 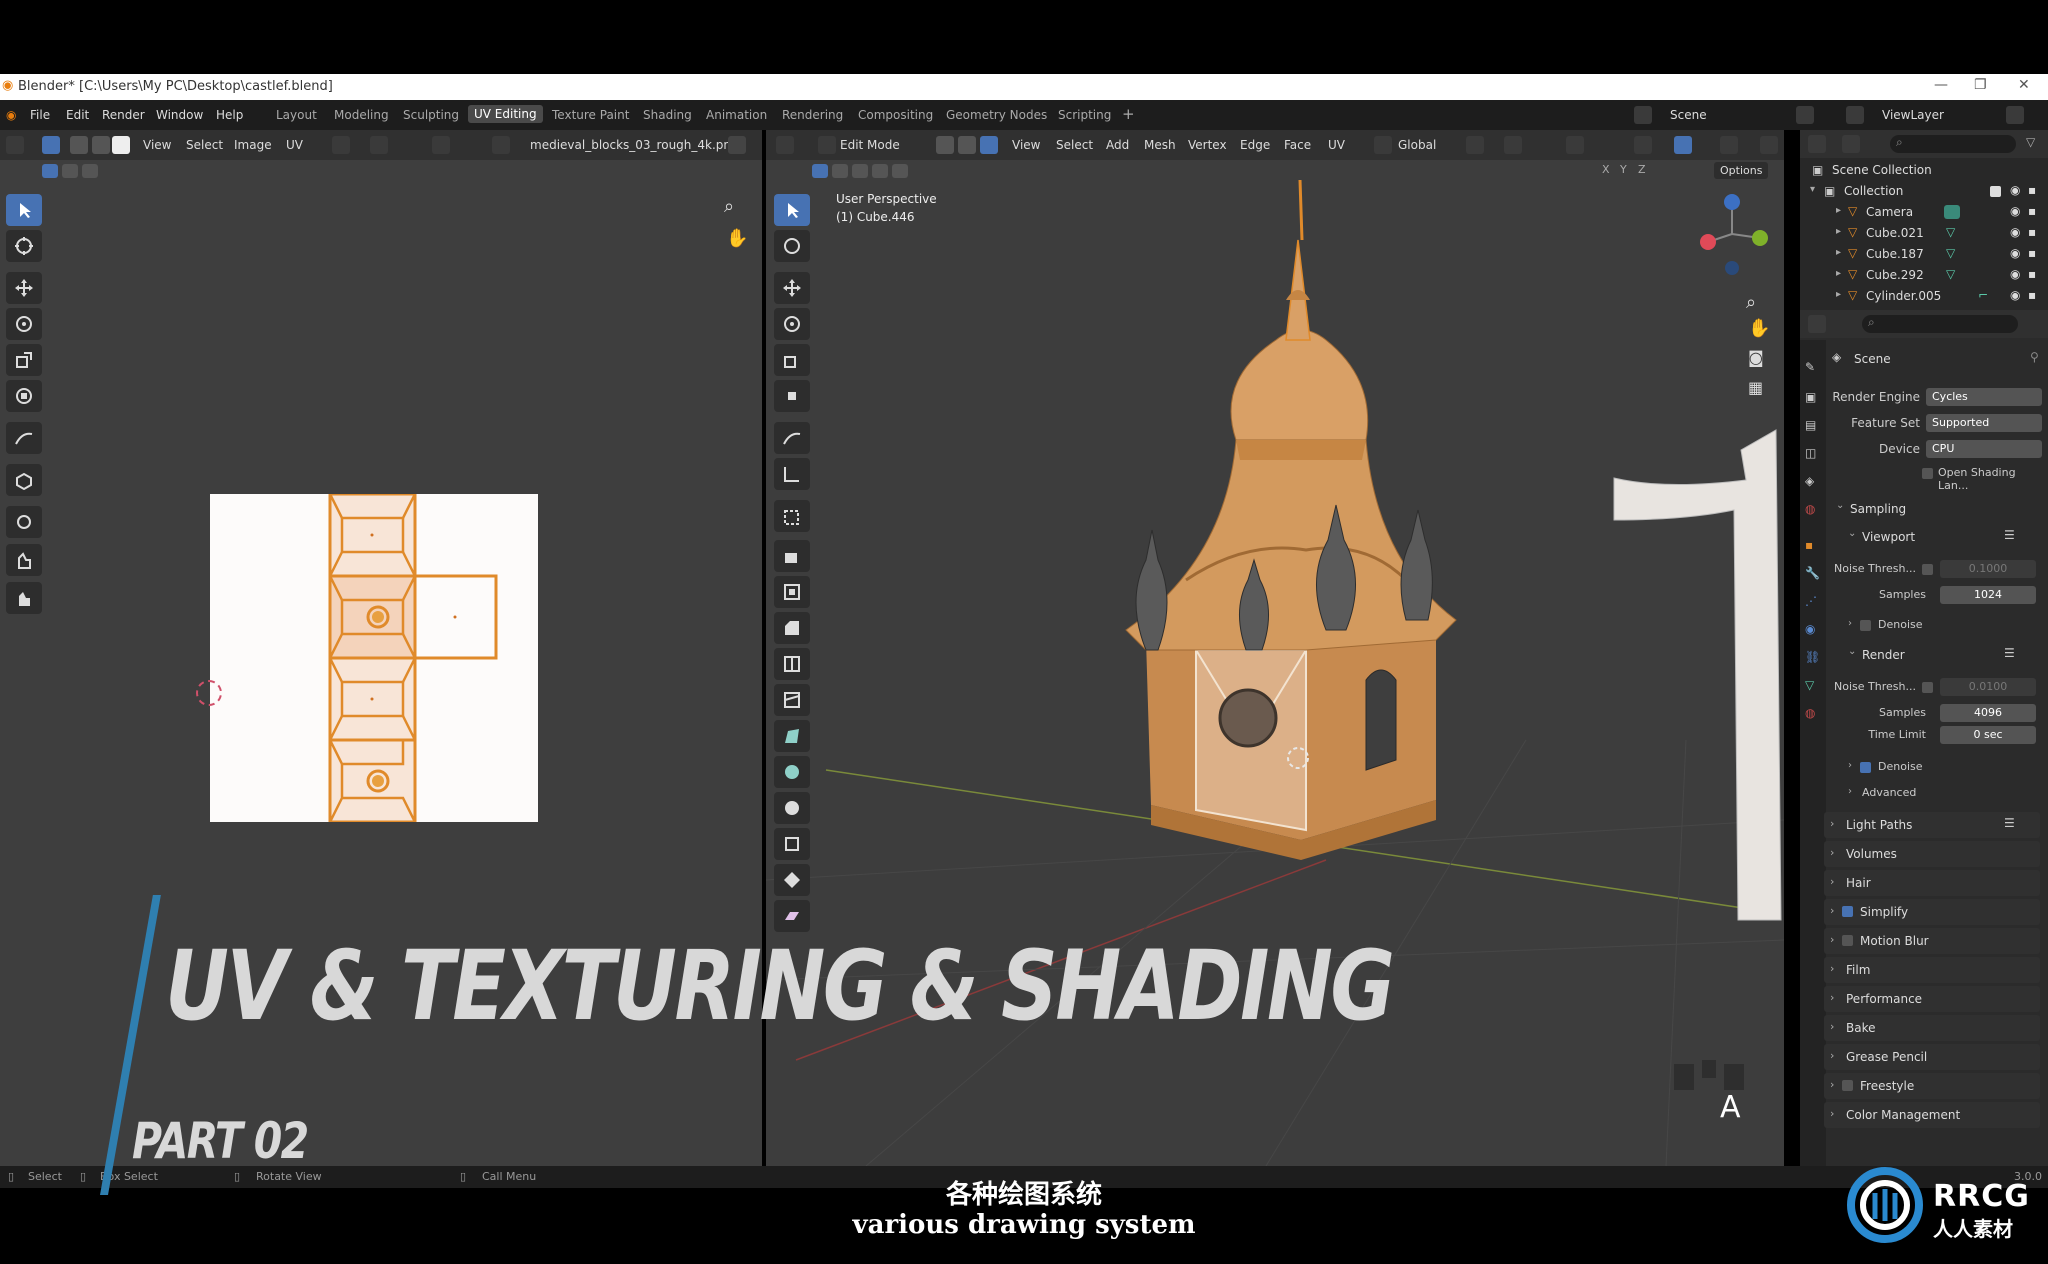 I want to click on tab-layout: Layout, so click(x=296, y=115).